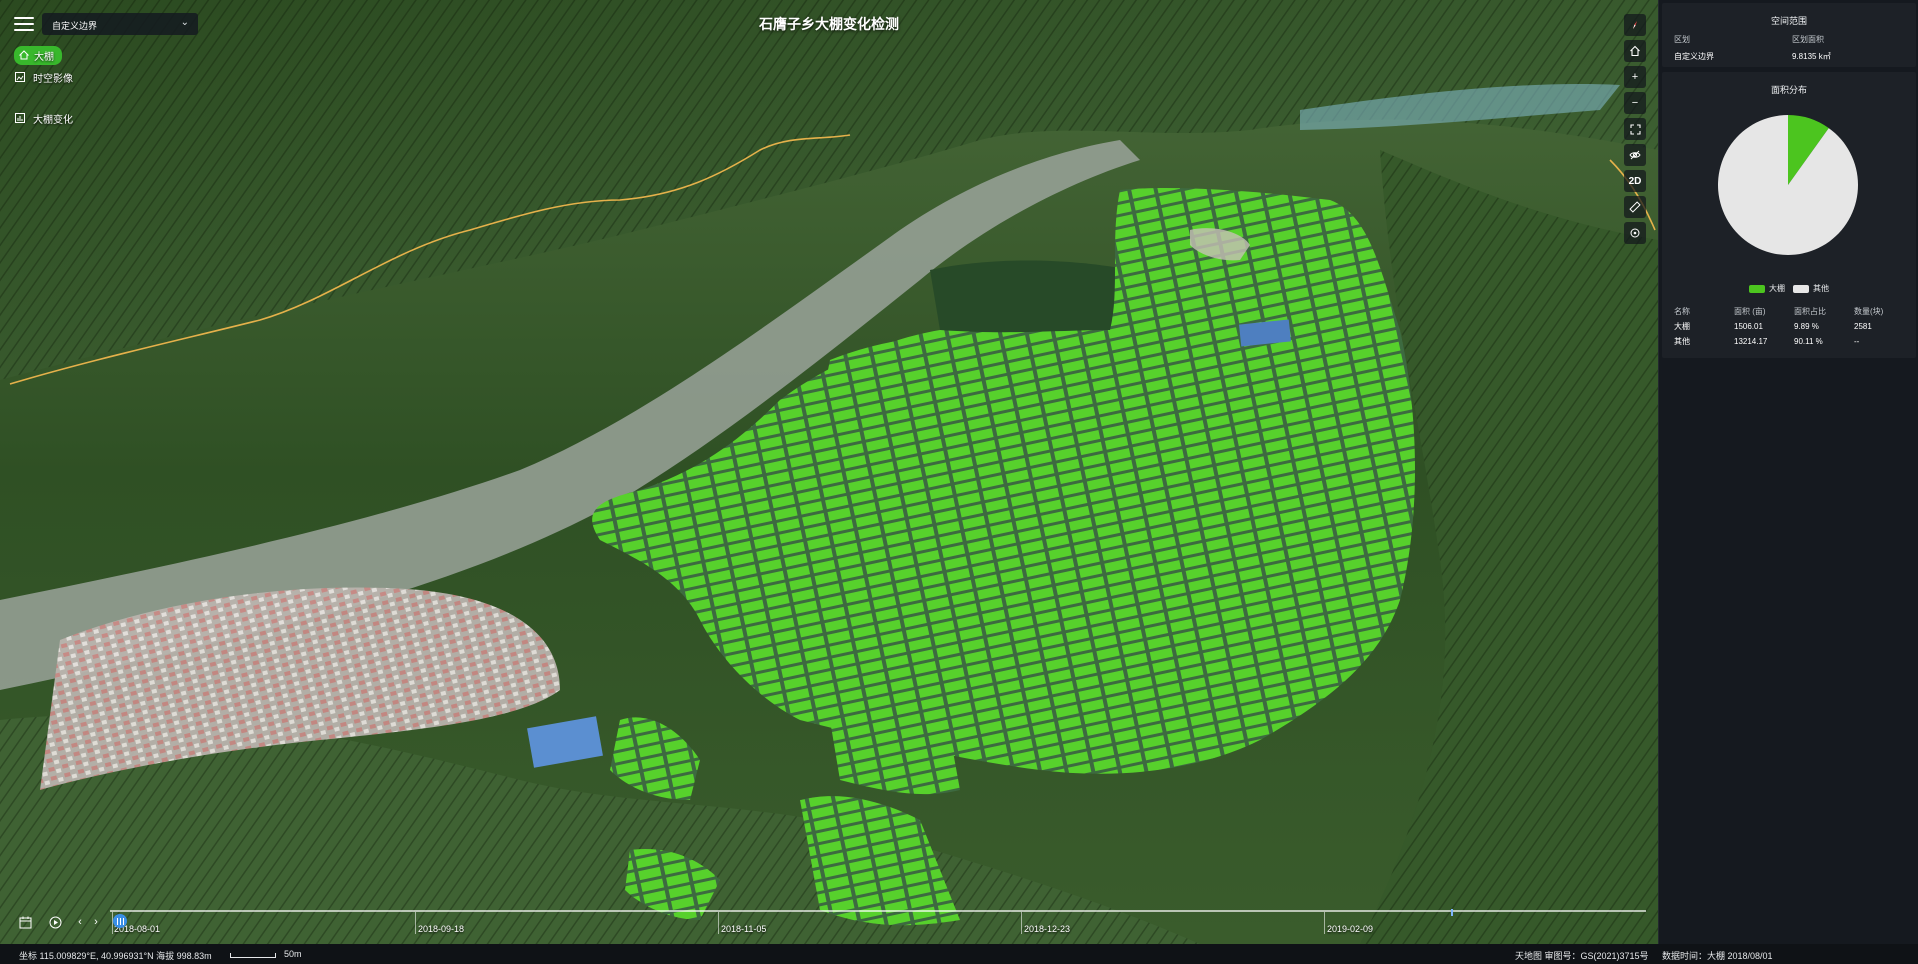 Image resolution: width=1918 pixels, height=964 pixels. I want to click on layer-item-greenhouse: 大棚, so click(43, 55).